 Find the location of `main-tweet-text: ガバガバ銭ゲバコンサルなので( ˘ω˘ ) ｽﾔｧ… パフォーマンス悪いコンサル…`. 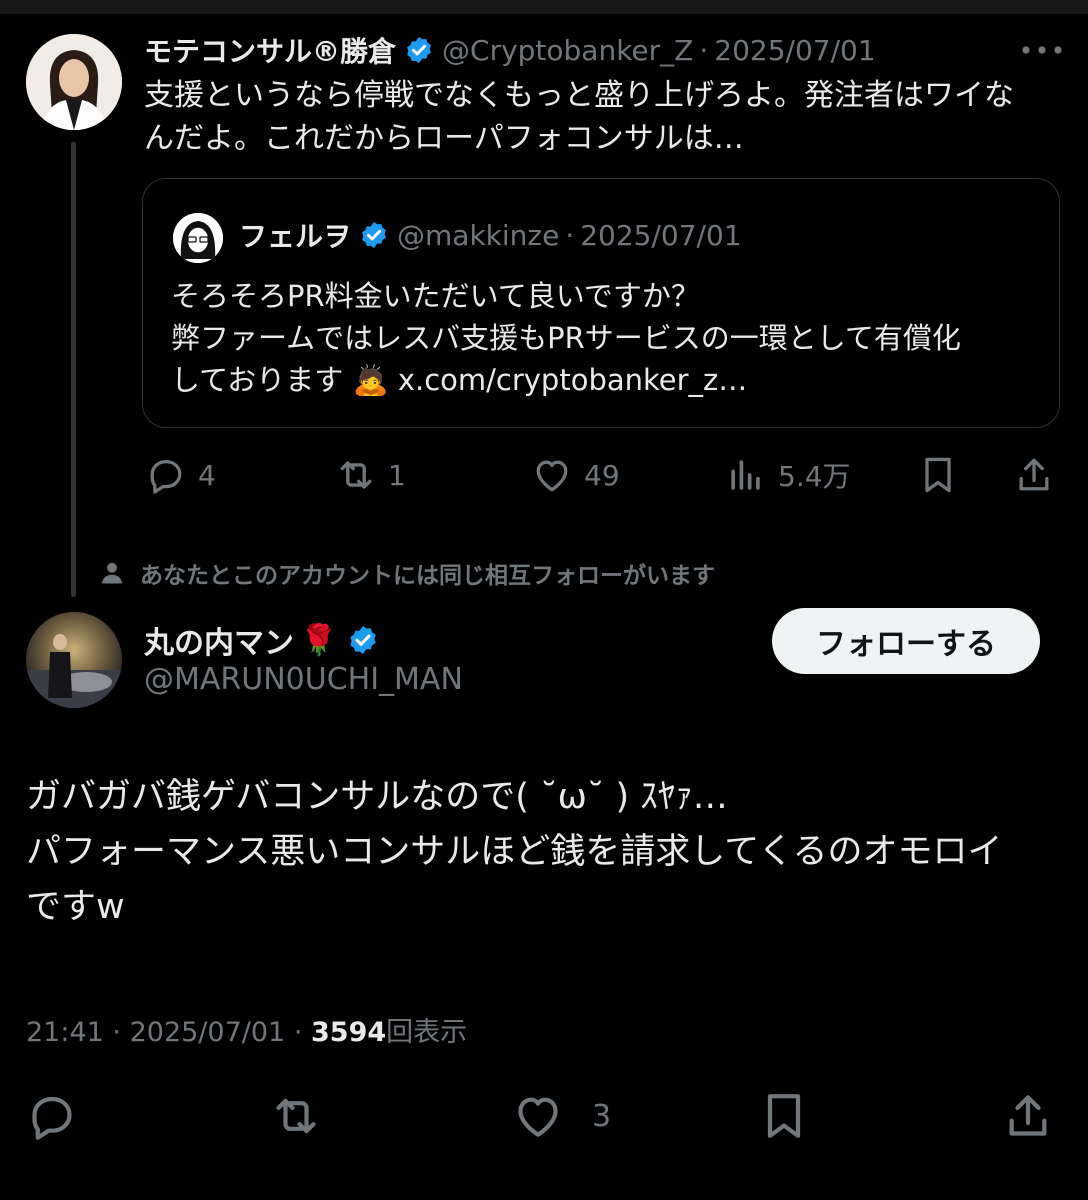

main-tweet-text: ガバガバ銭ゲバコンサルなので( ˘ω˘ ) ｽﾔｧ… パフォーマンス悪いコンサル… is located at coordinates (546, 852).